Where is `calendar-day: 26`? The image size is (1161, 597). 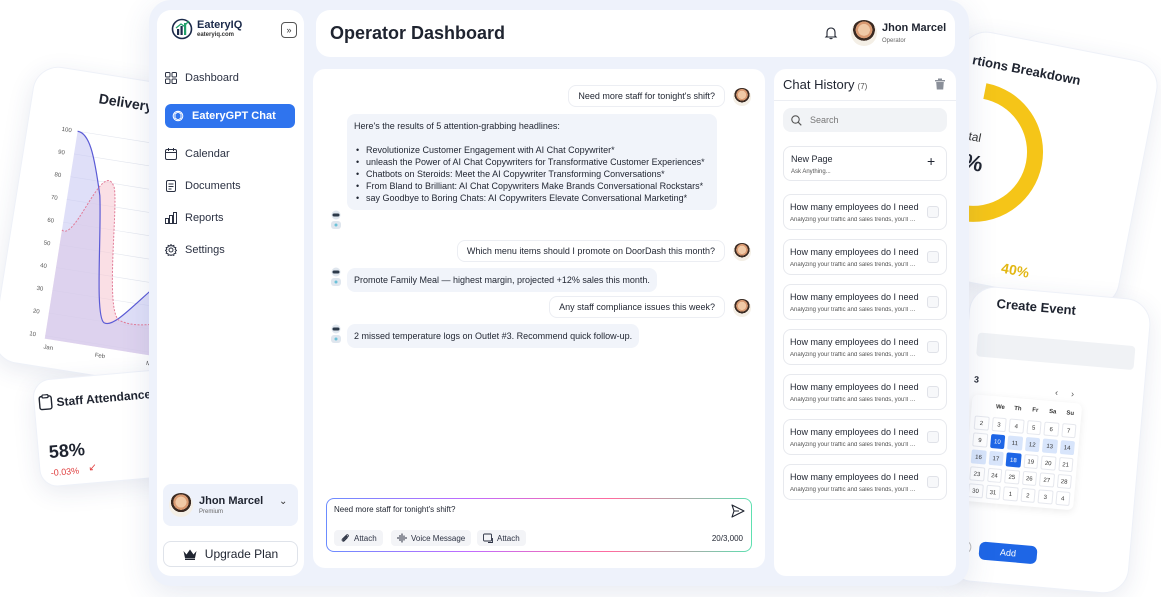
calendar-day: 26 is located at coordinates (1029, 478).